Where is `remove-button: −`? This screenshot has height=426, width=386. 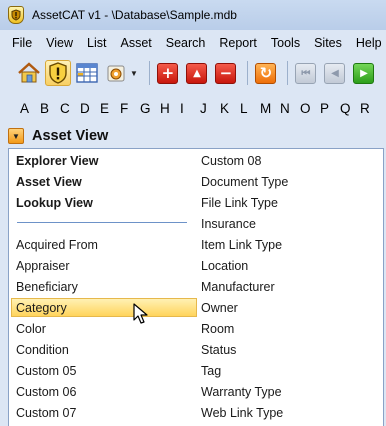
remove-button: − is located at coordinates (226, 73).